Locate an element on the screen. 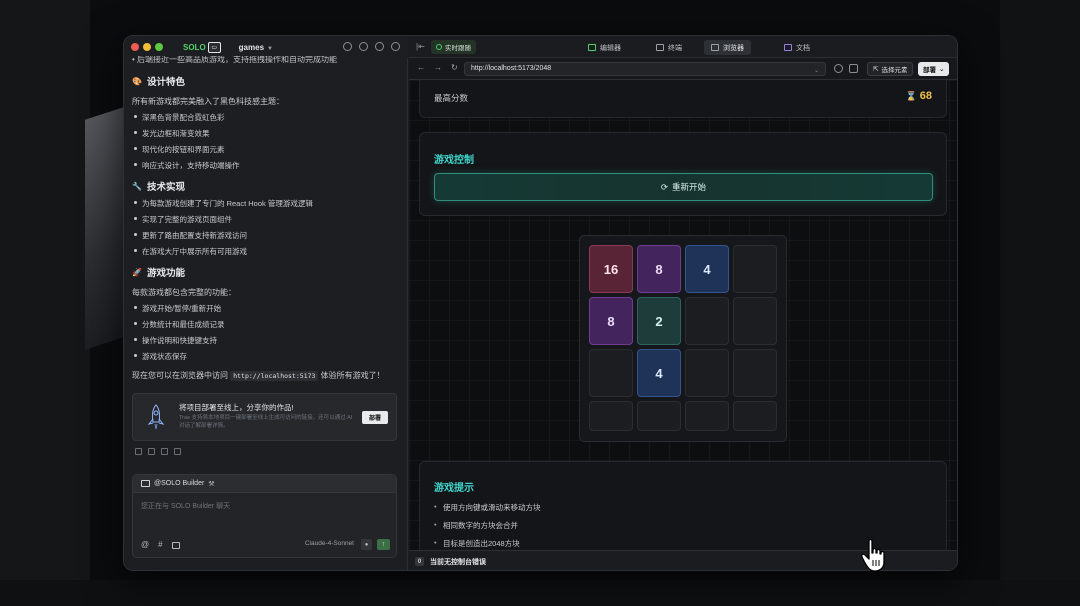 This screenshot has width=1080, height=606. compass-icon is located at coordinates (838, 68).